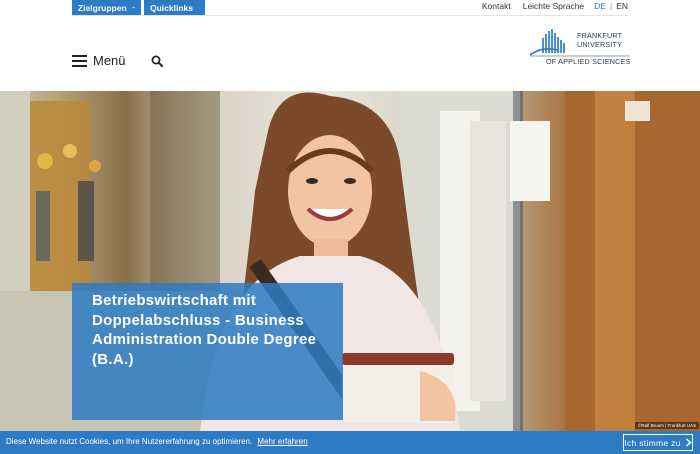 Image resolution: width=700 pixels, height=454 pixels. Describe the element at coordinates (580, 50) in the screenshot. I see `university-logo: FRANKFURT UNIVERSITY OF APPLIED SCIENCES` at that location.